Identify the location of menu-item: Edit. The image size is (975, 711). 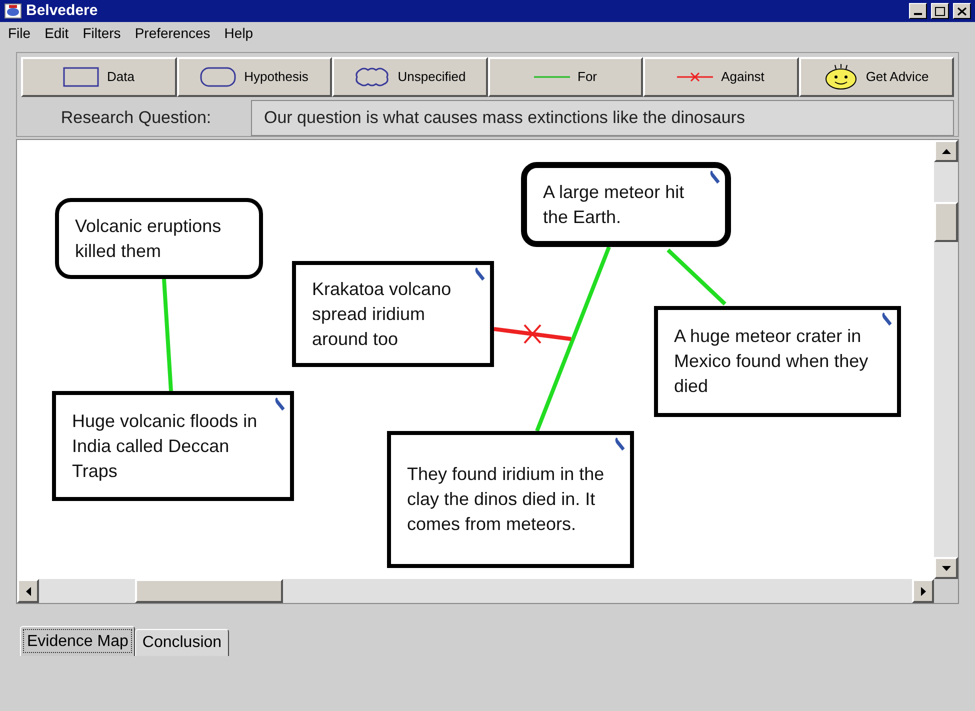
(56, 33).